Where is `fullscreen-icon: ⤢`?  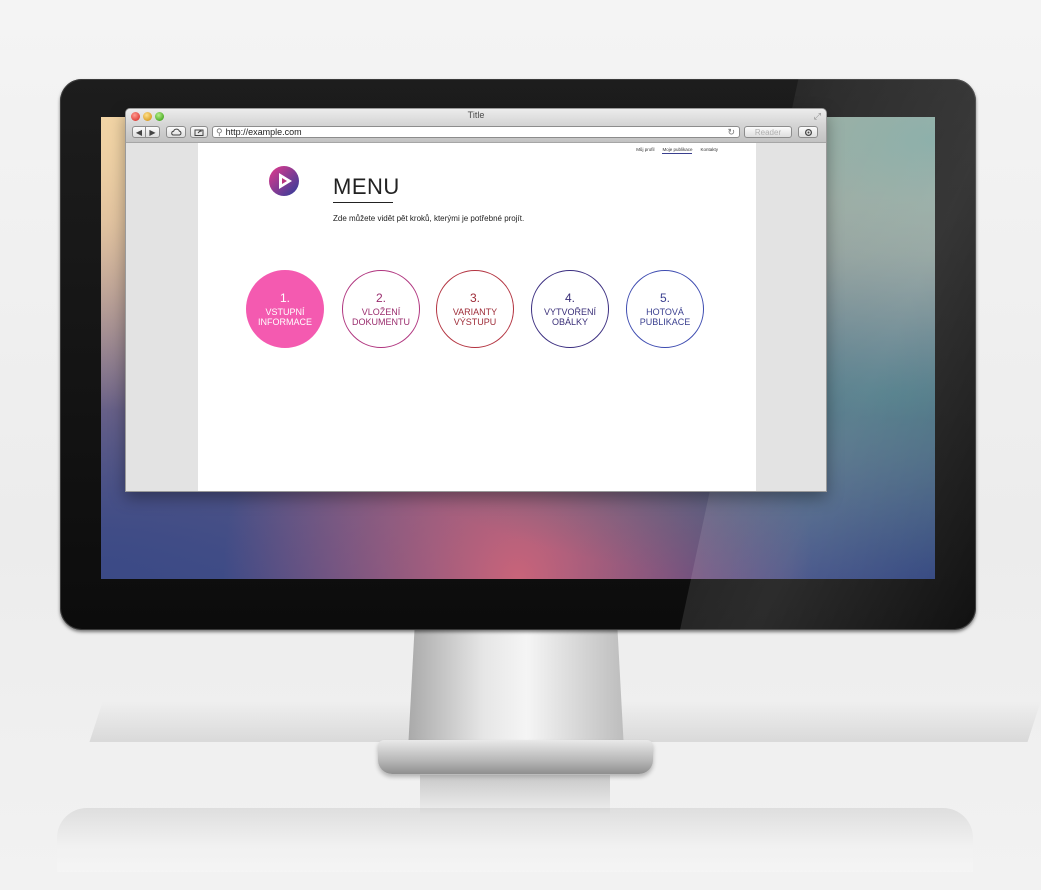
fullscreen-icon: ⤢ is located at coordinates (817, 116).